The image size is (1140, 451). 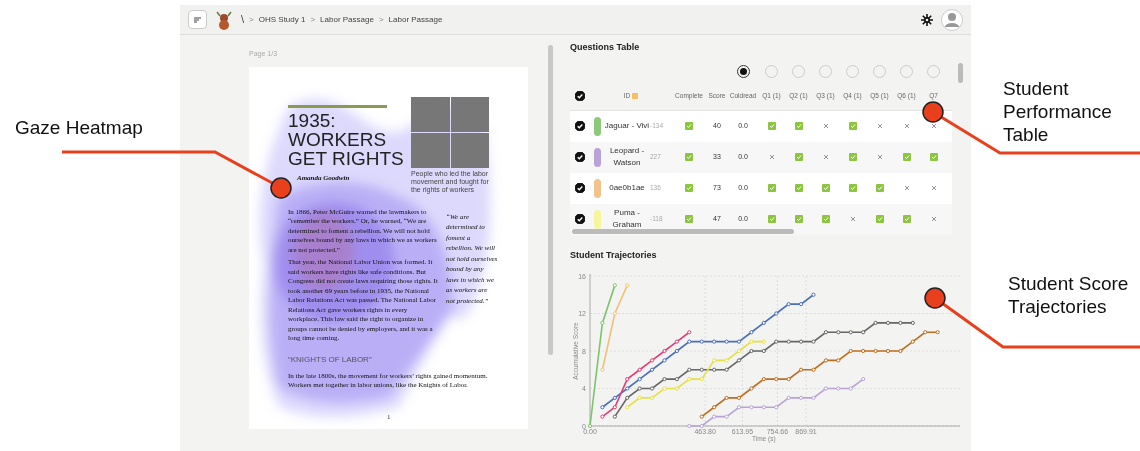 What do you see at coordinates (346, 139) in the screenshot?
I see `article-title: 1935: WORKERS GET RIGHTS` at bounding box center [346, 139].